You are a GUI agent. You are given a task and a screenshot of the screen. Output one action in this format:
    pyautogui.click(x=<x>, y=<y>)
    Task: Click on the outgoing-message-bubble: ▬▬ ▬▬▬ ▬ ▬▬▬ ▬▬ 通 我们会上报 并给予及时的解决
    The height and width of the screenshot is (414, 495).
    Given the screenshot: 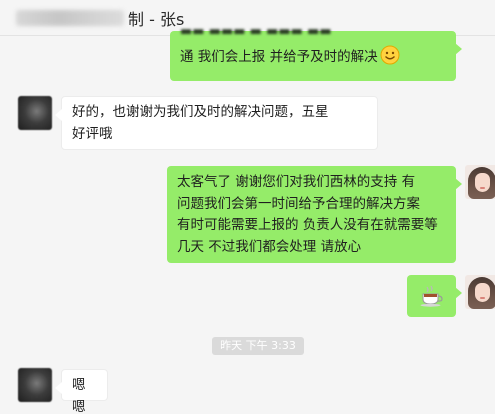 What is the action you would take?
    pyautogui.click(x=316, y=53)
    